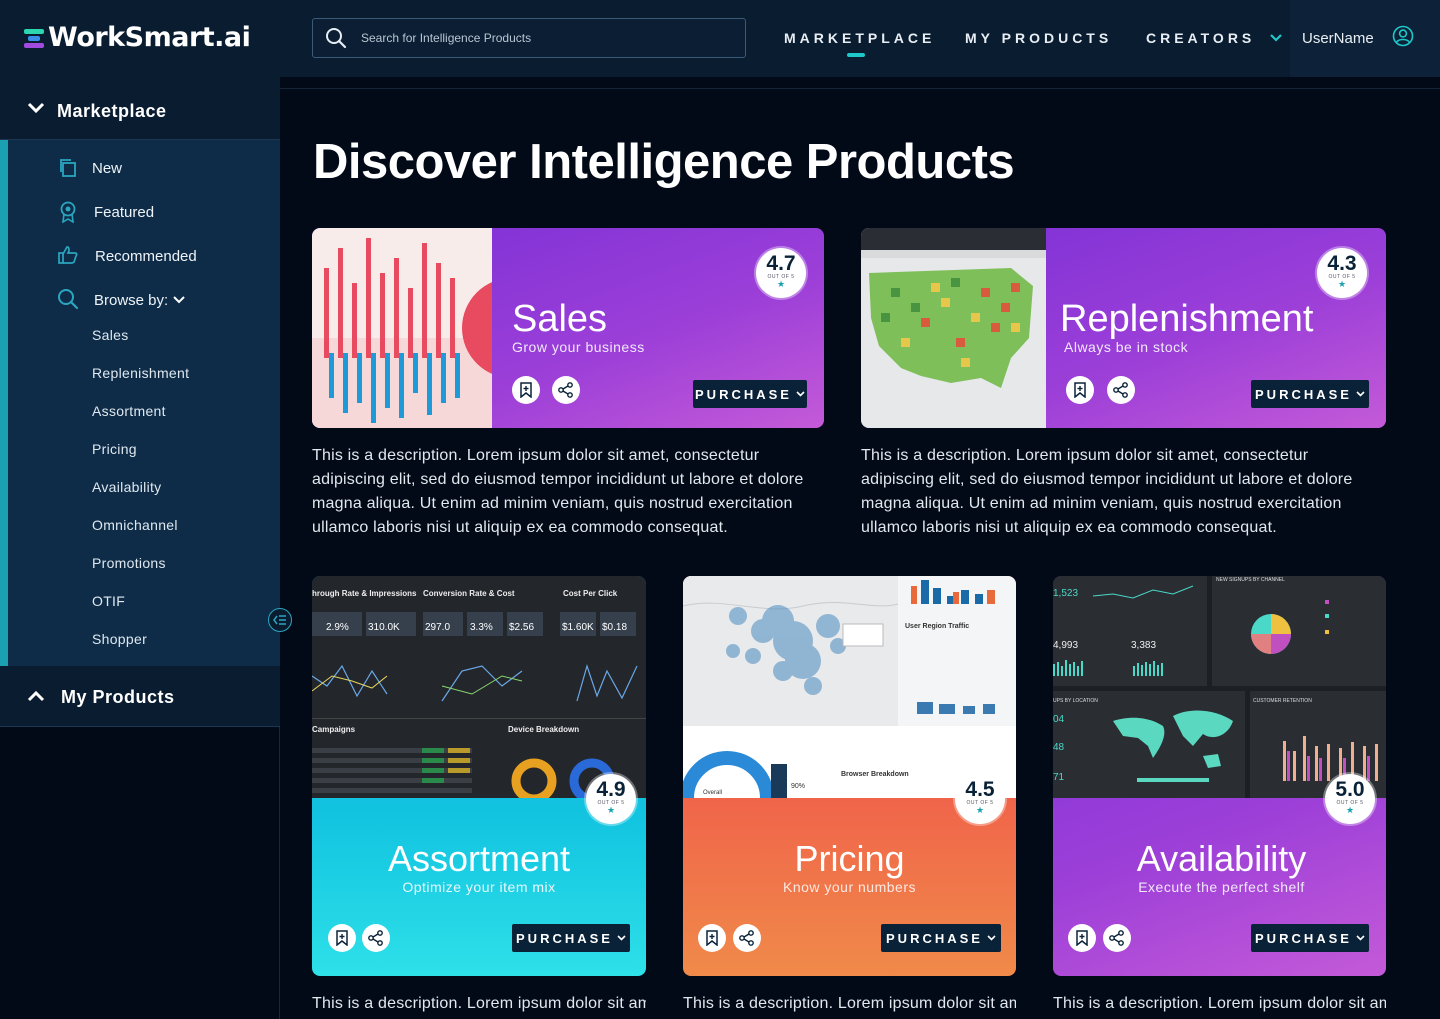 This screenshot has height=1019, width=1440. What do you see at coordinates (129, 411) in the screenshot?
I see `browse-item-assortment: Assortment` at bounding box center [129, 411].